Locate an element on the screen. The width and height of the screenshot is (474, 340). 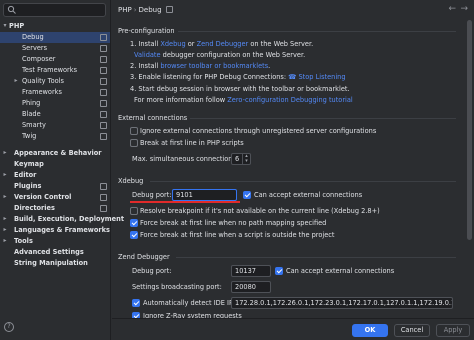
breadcrumb-parent: PHP is located at coordinates (125, 10).